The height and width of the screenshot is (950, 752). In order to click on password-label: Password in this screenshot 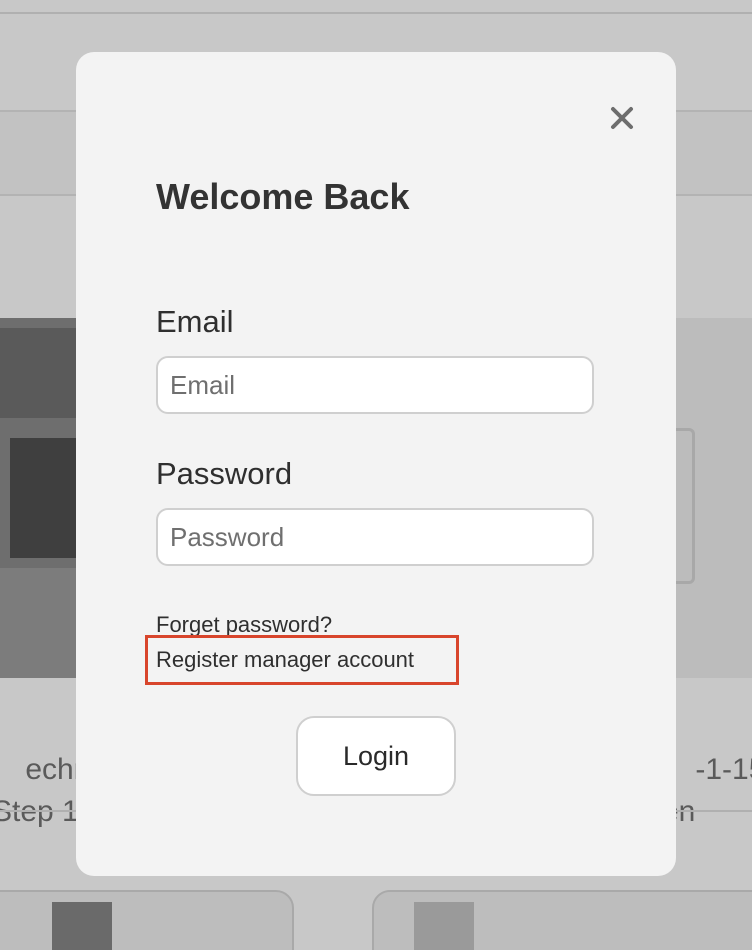, I will do `click(224, 473)`.